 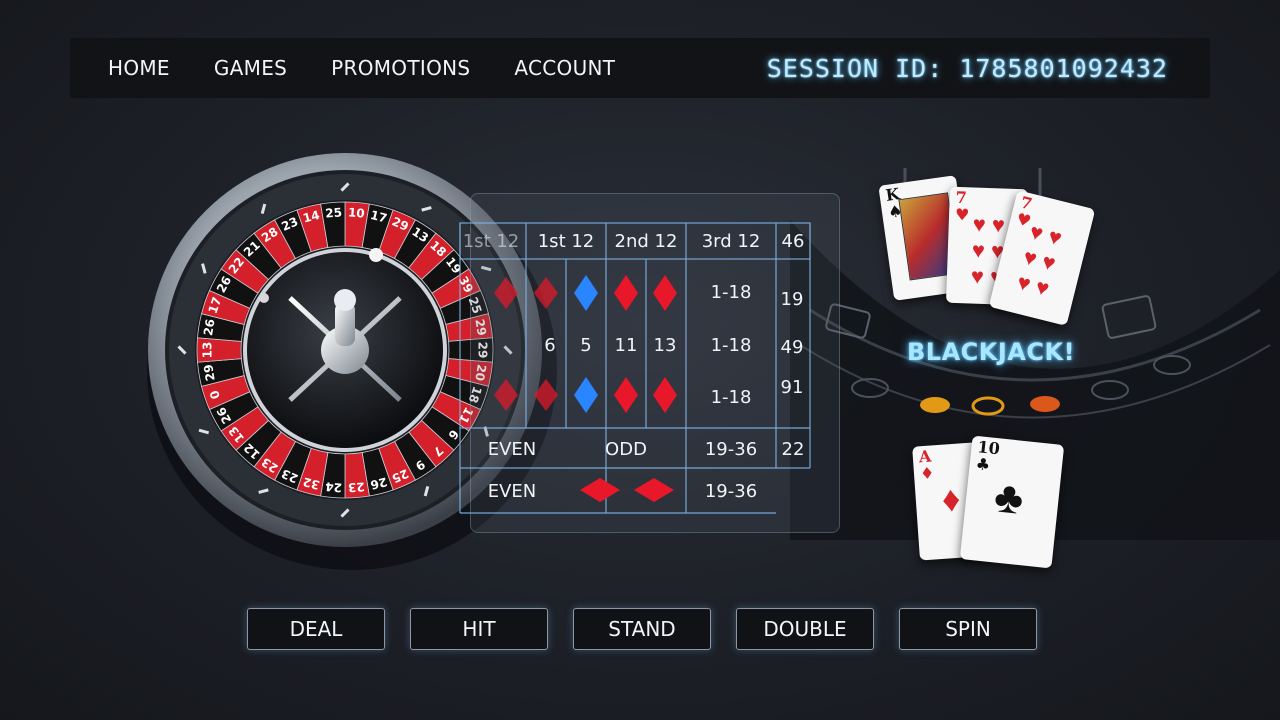 I want to click on player-card-2: 10 ♣ ♣, so click(x=1012, y=502).